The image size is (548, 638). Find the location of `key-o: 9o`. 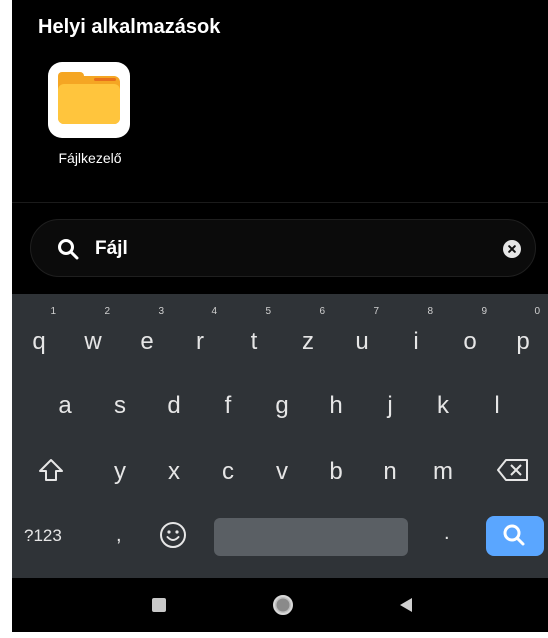

key-o: 9o is located at coordinates (470, 334).